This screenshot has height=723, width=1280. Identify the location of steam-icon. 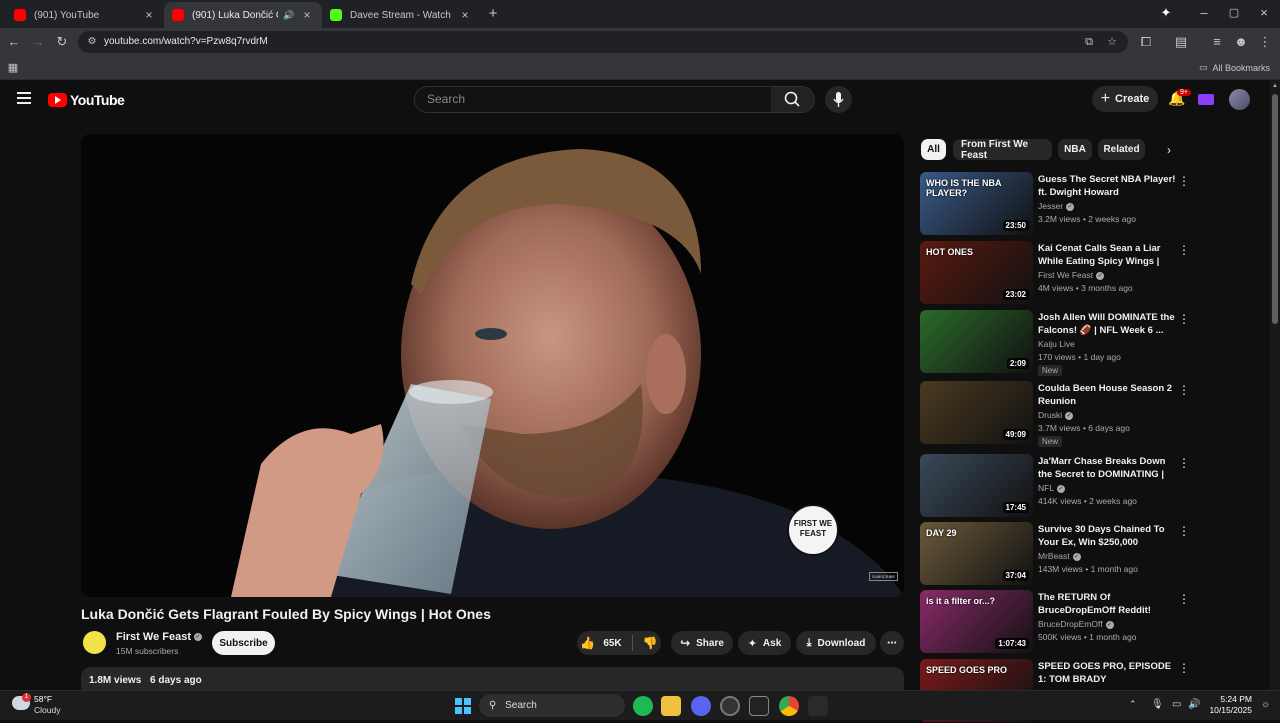
(730, 706).